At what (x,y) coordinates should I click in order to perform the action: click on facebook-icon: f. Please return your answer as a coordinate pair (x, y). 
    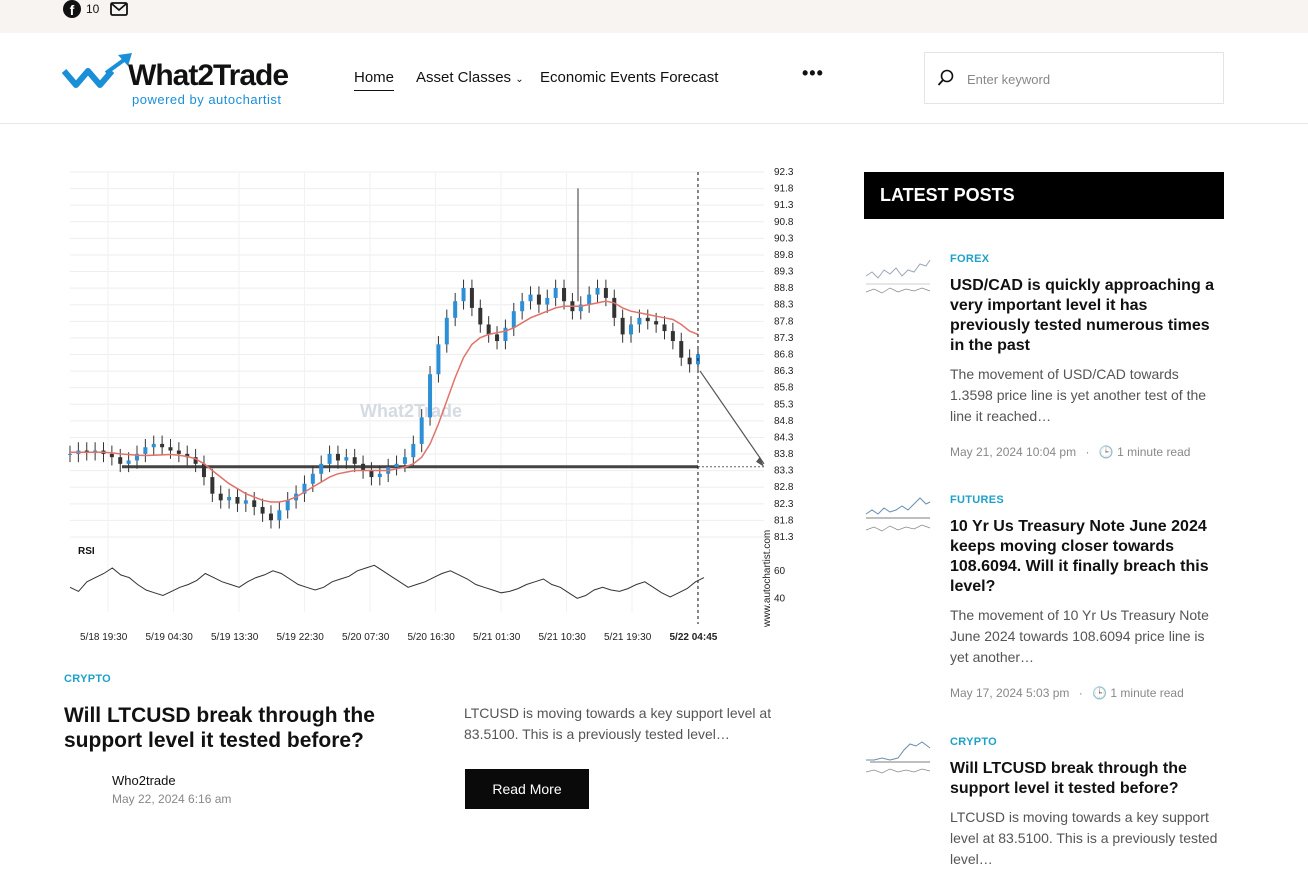
    Looking at the image, I should click on (72, 9).